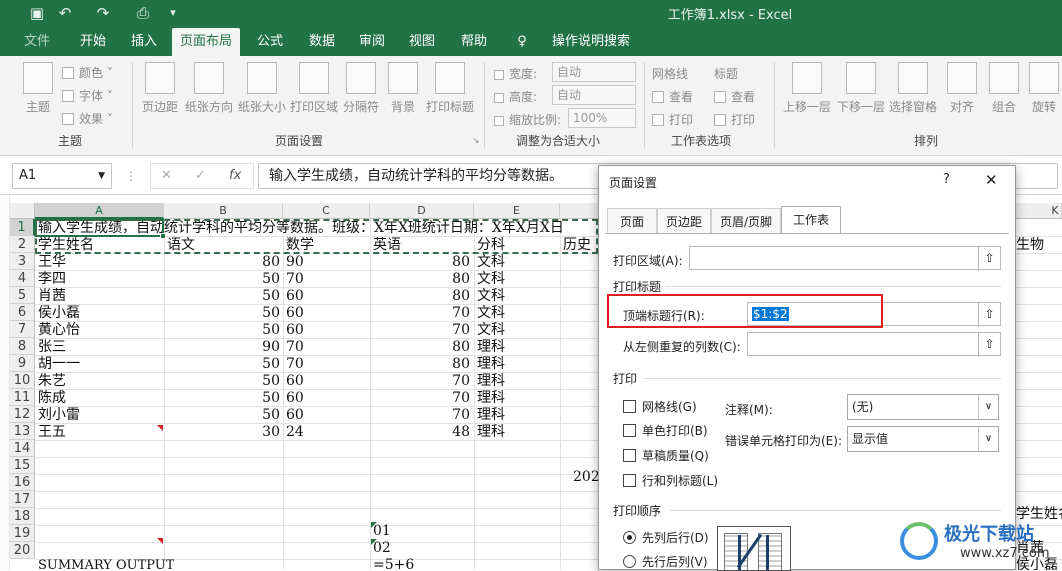 This screenshot has width=1062, height=571. What do you see at coordinates (106, 563) in the screenshot?
I see `cell-a20: SUMMARY OUTPUT` at bounding box center [106, 563].